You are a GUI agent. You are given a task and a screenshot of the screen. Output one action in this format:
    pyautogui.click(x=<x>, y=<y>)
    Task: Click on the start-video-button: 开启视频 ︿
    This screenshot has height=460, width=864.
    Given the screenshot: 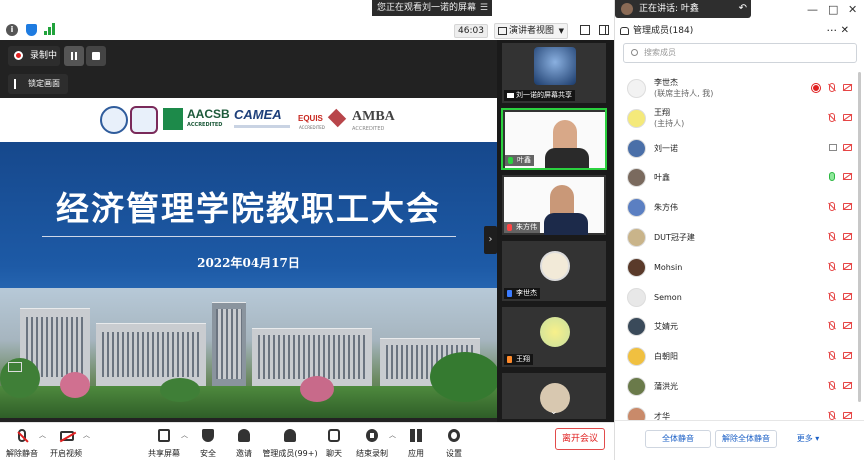 What is the action you would take?
    pyautogui.click(x=68, y=443)
    